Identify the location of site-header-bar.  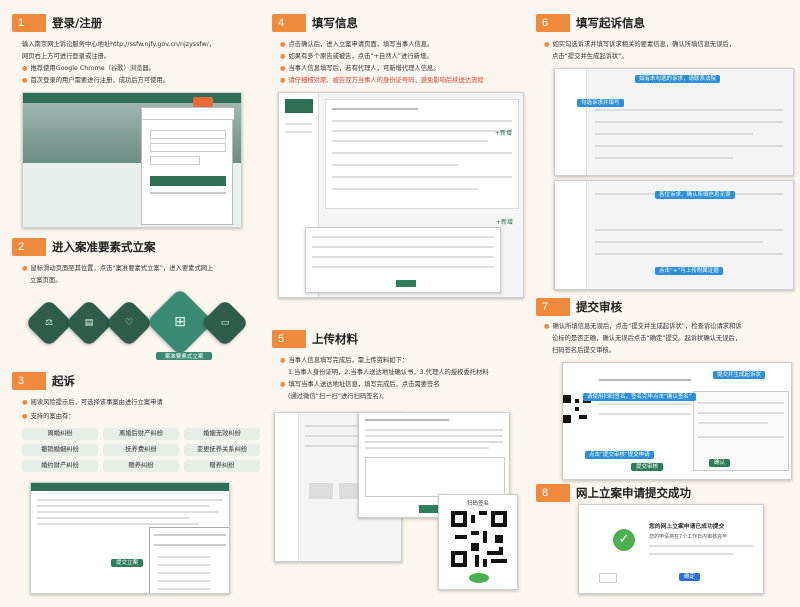
(130, 487).